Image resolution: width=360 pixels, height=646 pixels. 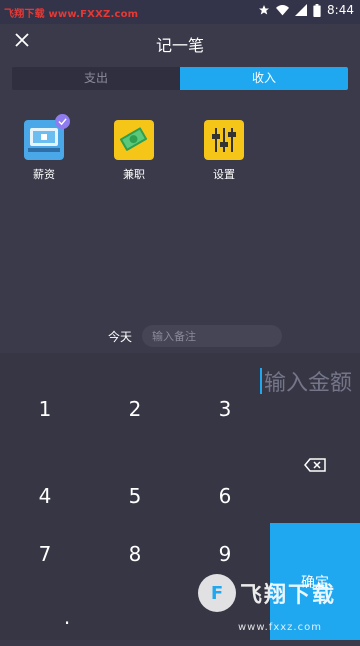 I want to click on note-input, so click(x=212, y=336).